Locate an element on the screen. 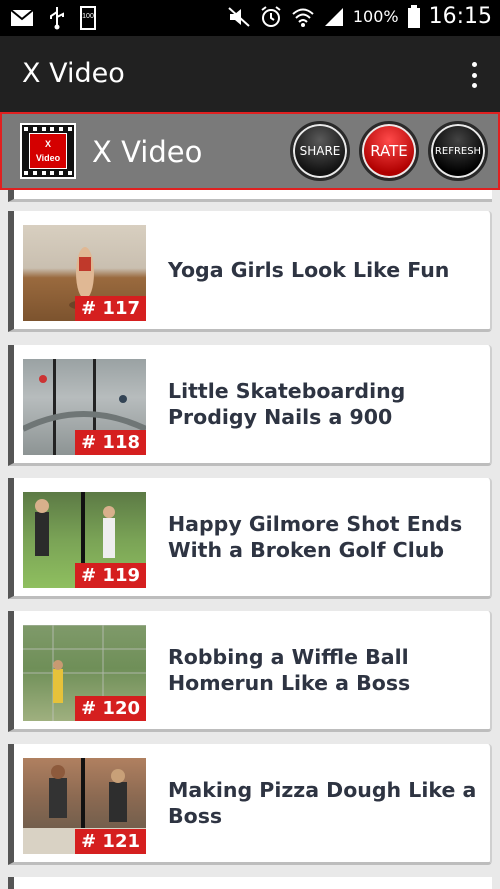 The width and height of the screenshot is (500, 889). list-item: # 121 Making Pizza Dough Like a Boss is located at coordinates (250, 804).